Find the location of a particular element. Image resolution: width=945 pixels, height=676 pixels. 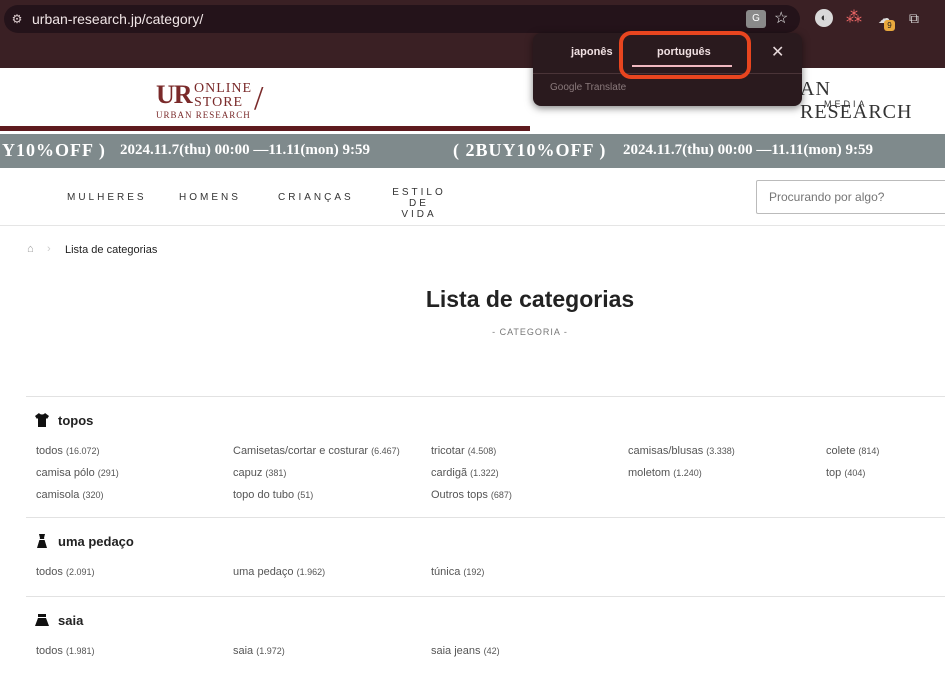

logo-subtitle: URBAN RESEARCH is located at coordinates (203, 115).